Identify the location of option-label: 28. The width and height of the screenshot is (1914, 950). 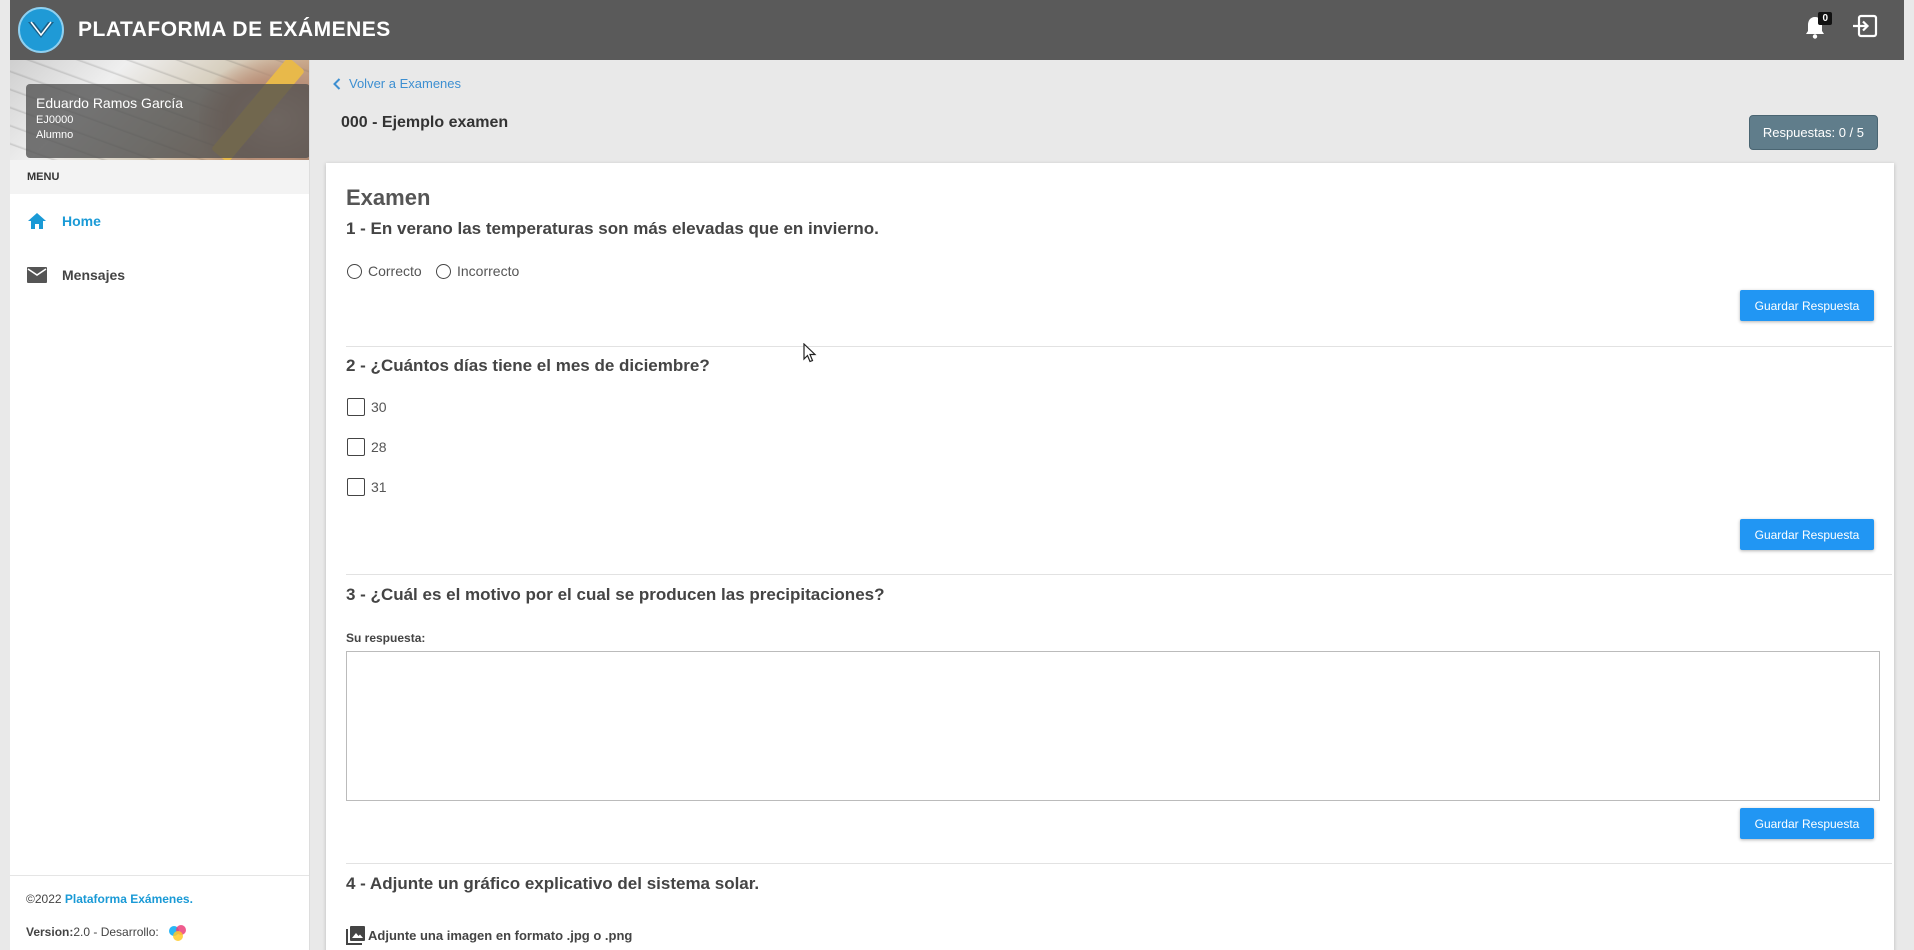
(379, 447).